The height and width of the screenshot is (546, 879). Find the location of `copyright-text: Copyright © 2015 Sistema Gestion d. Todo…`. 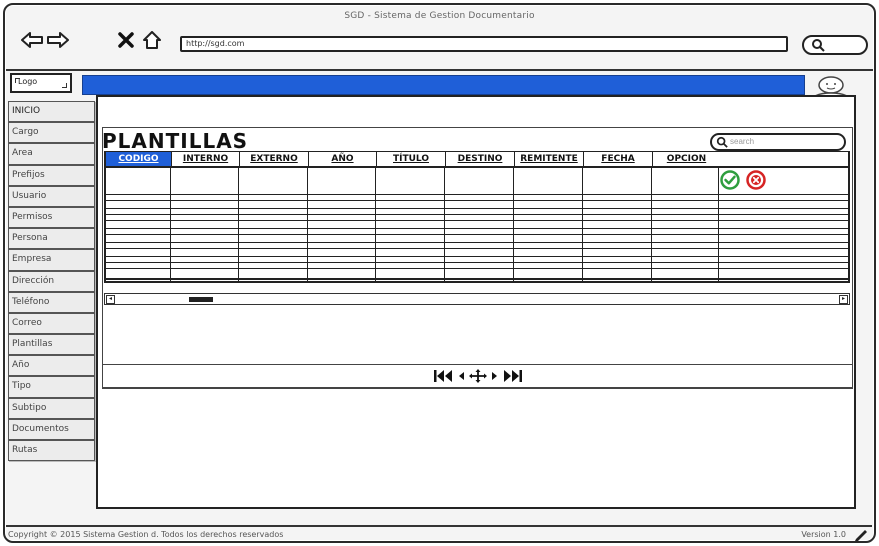

copyright-text: Copyright © 2015 Sistema Gestion d. Todo… is located at coordinates (146, 534).